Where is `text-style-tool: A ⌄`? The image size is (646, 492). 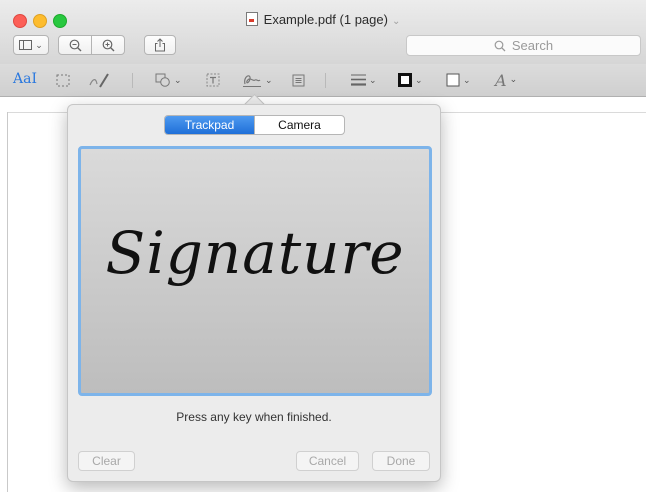 text-style-tool: A ⌄ is located at coordinates (506, 80).